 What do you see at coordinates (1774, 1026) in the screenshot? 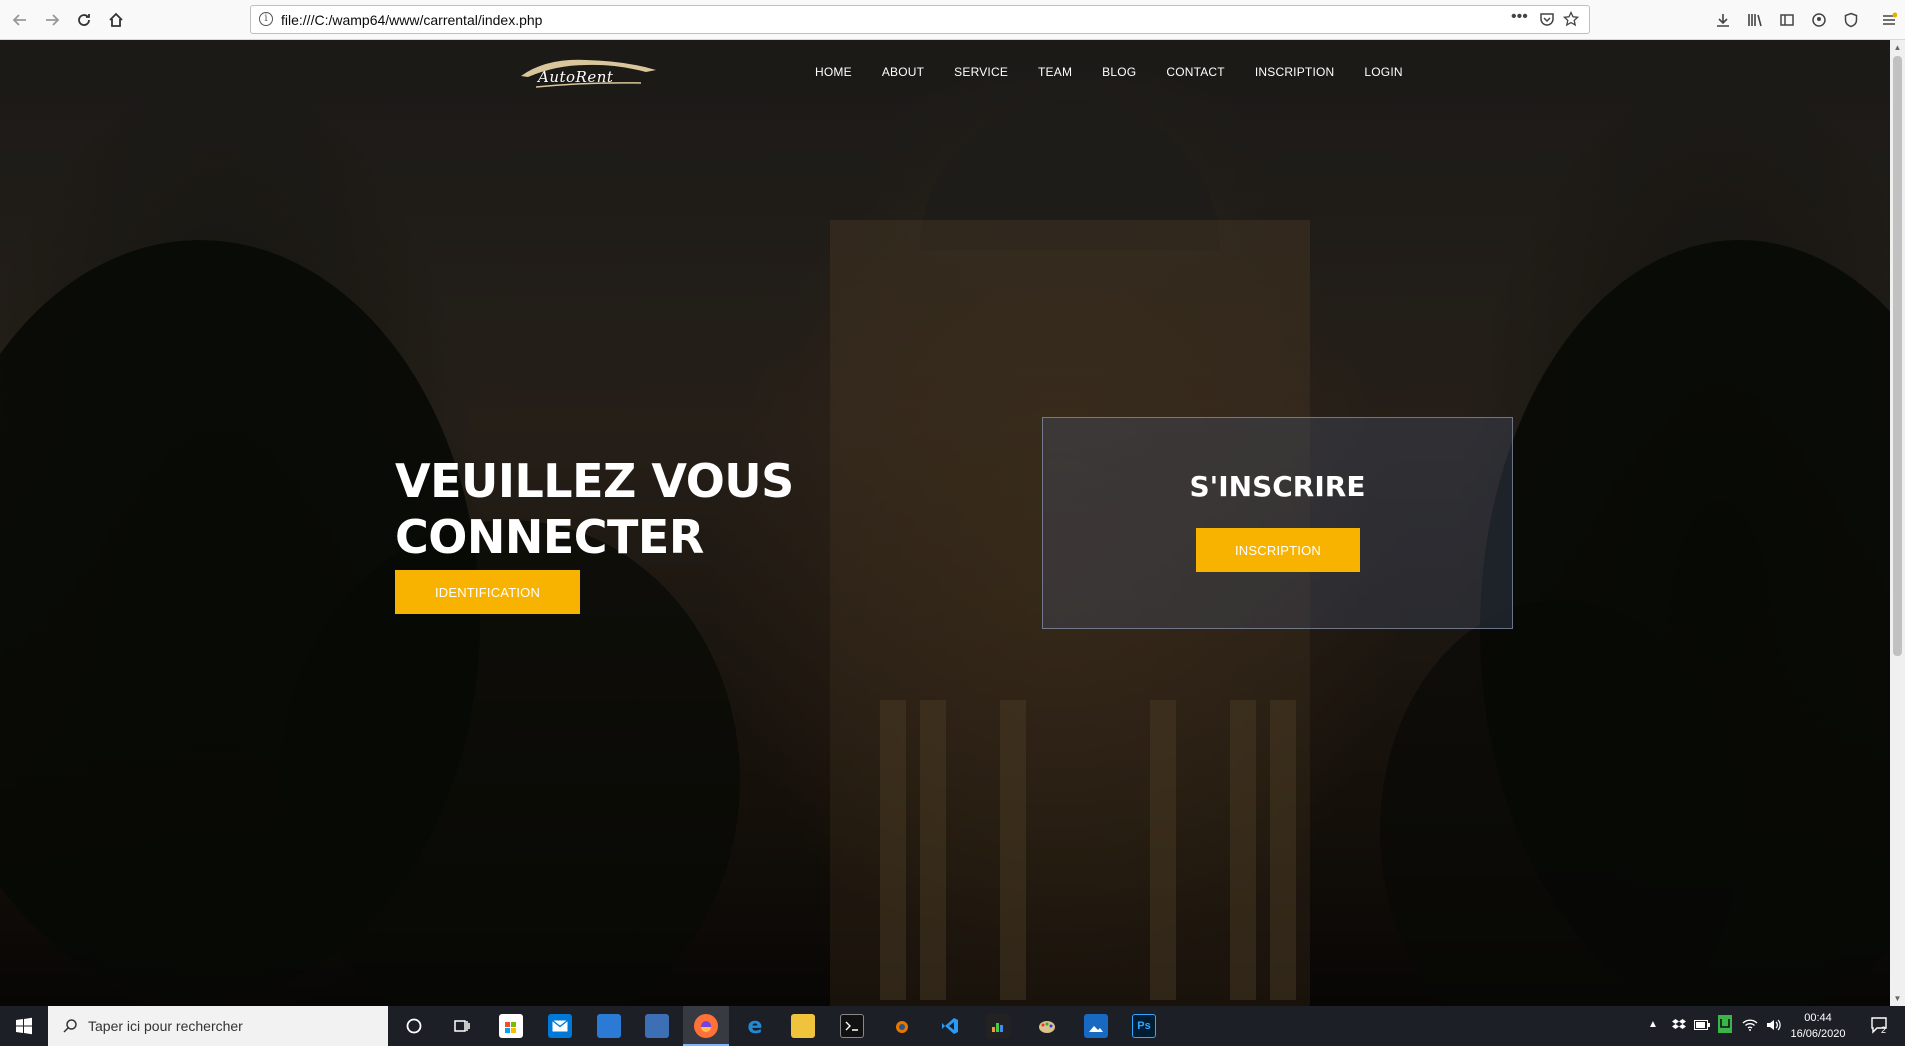
I see `volume-icon` at bounding box center [1774, 1026].